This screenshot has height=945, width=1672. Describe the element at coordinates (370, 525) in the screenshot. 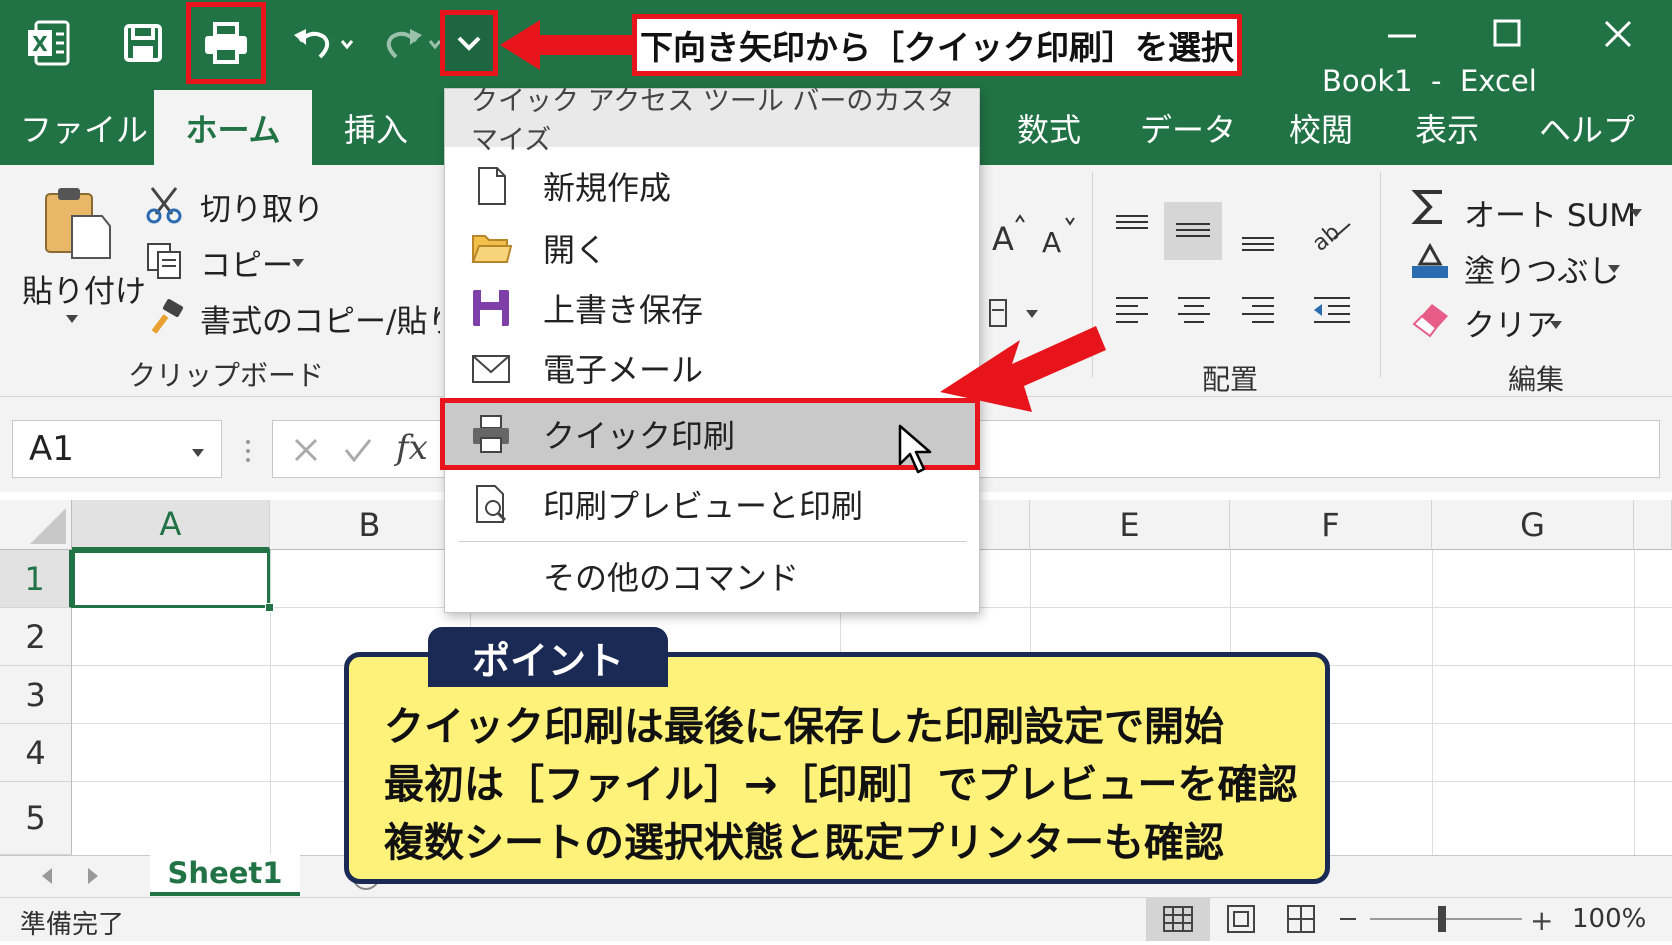

I see `column-header: B` at that location.